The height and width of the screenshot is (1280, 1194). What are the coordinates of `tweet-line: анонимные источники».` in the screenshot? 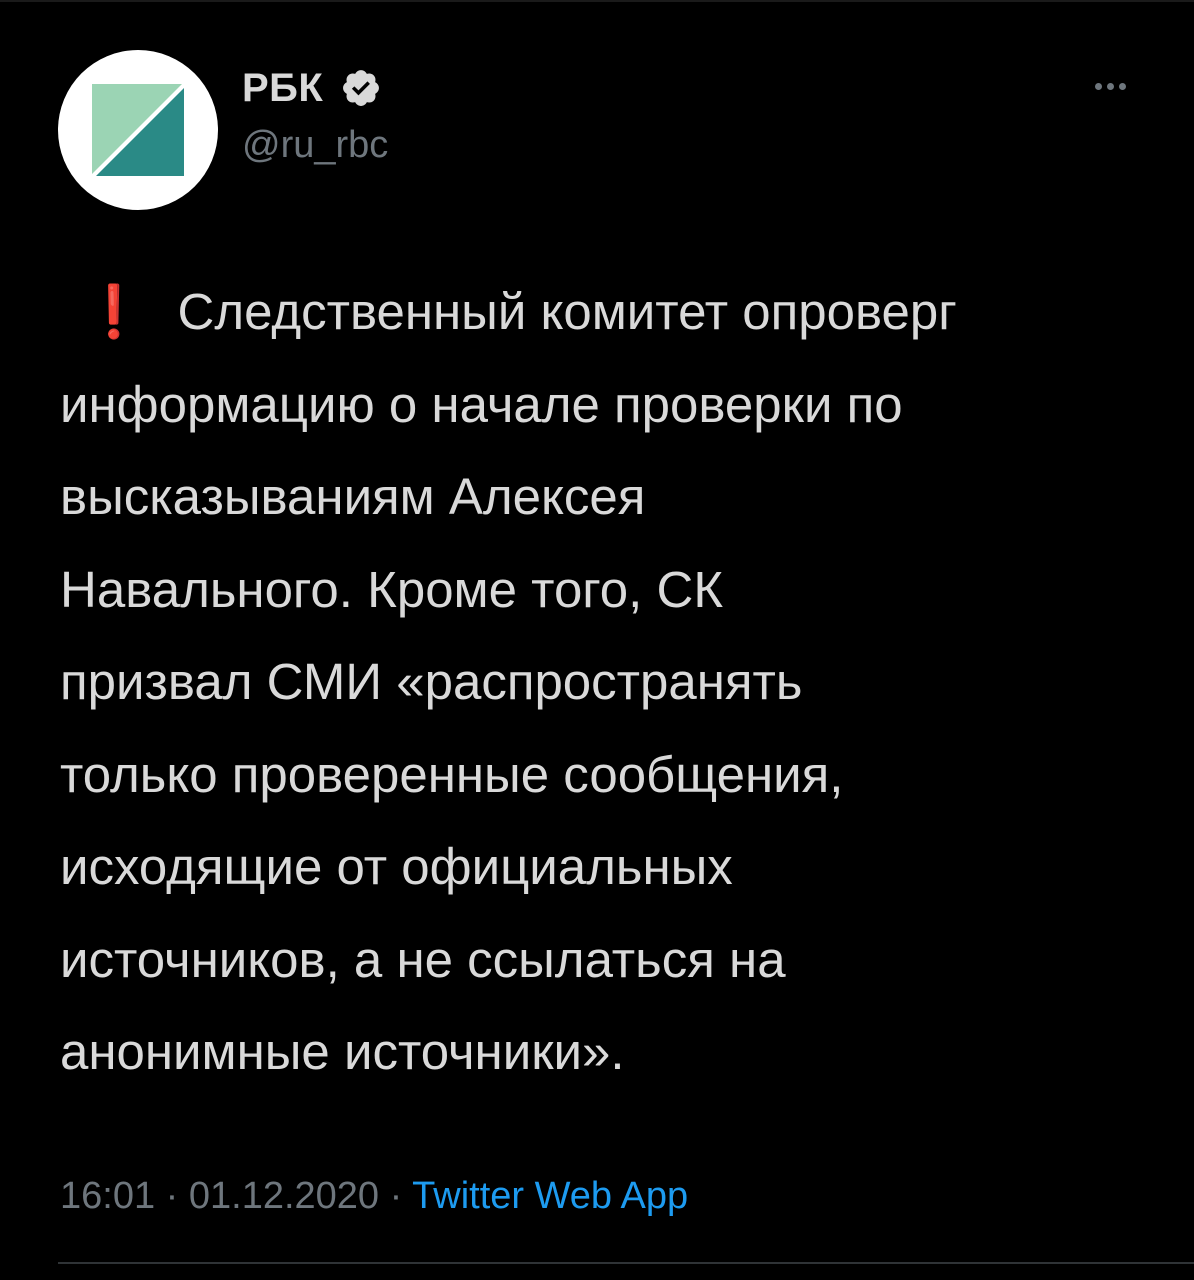 It's located at (342, 1051).